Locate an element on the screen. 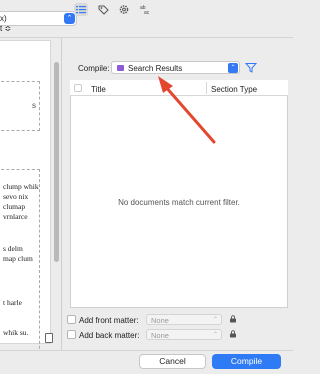  compile-source-select: Search Results ⌃ is located at coordinates (175, 67).